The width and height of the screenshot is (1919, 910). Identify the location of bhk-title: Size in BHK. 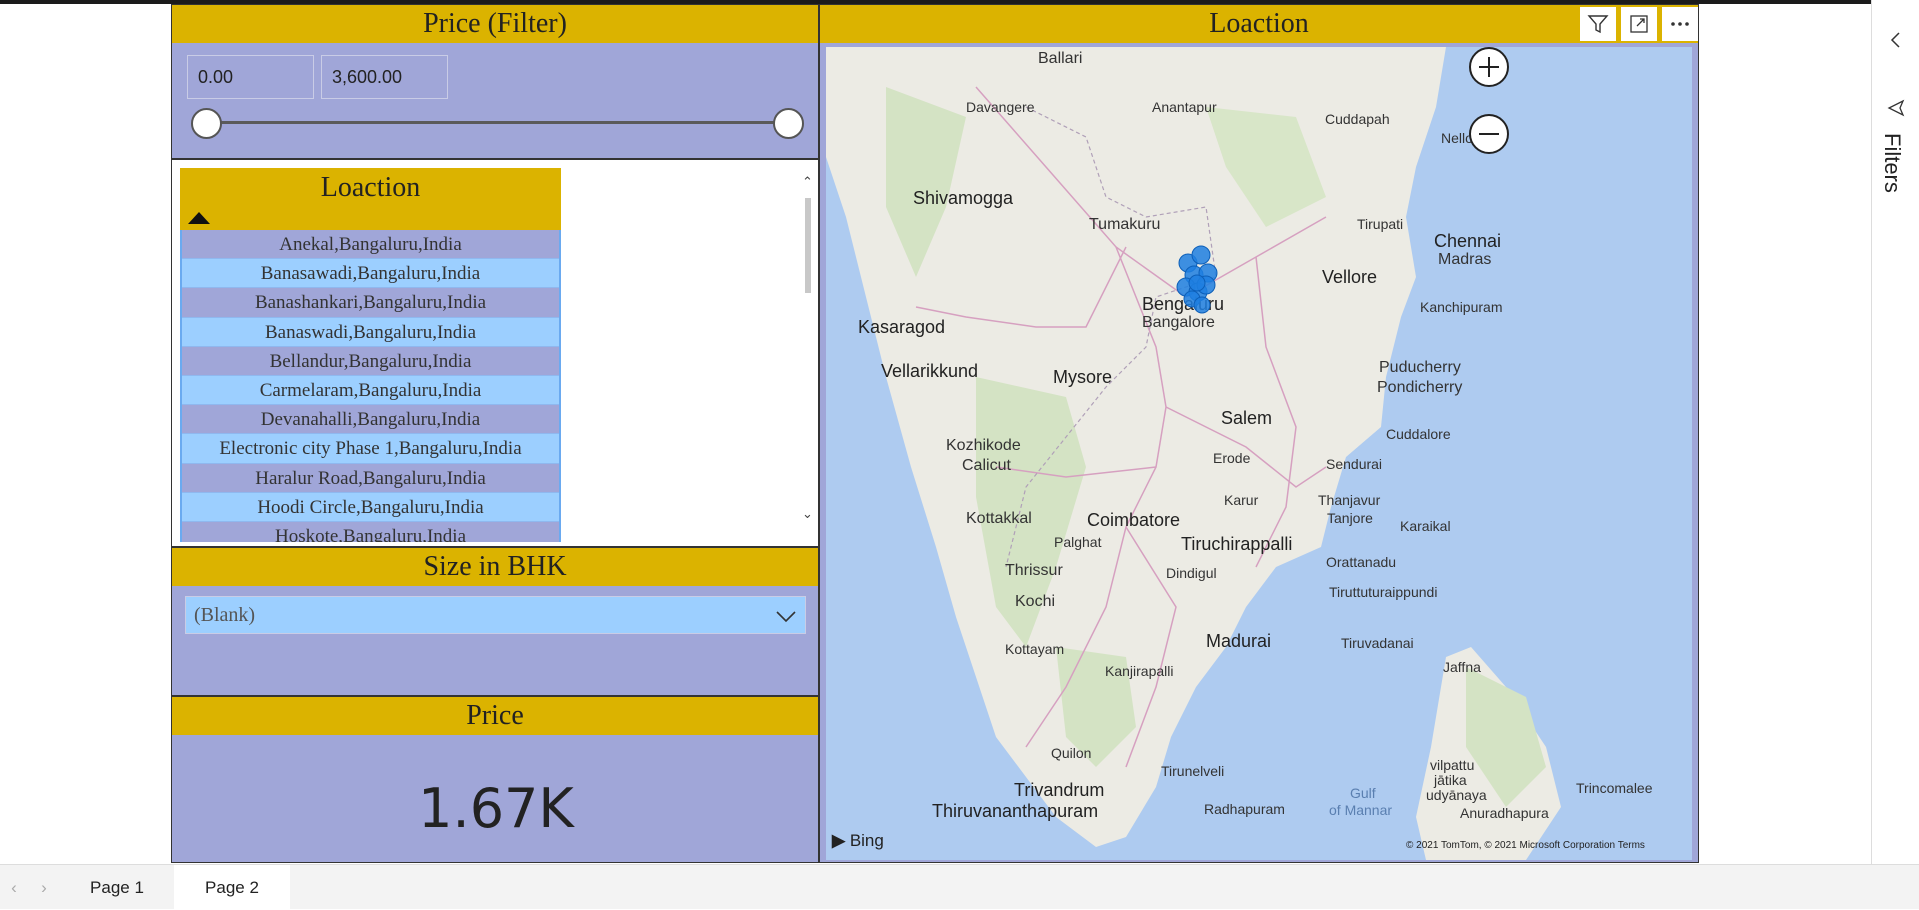
(495, 567).